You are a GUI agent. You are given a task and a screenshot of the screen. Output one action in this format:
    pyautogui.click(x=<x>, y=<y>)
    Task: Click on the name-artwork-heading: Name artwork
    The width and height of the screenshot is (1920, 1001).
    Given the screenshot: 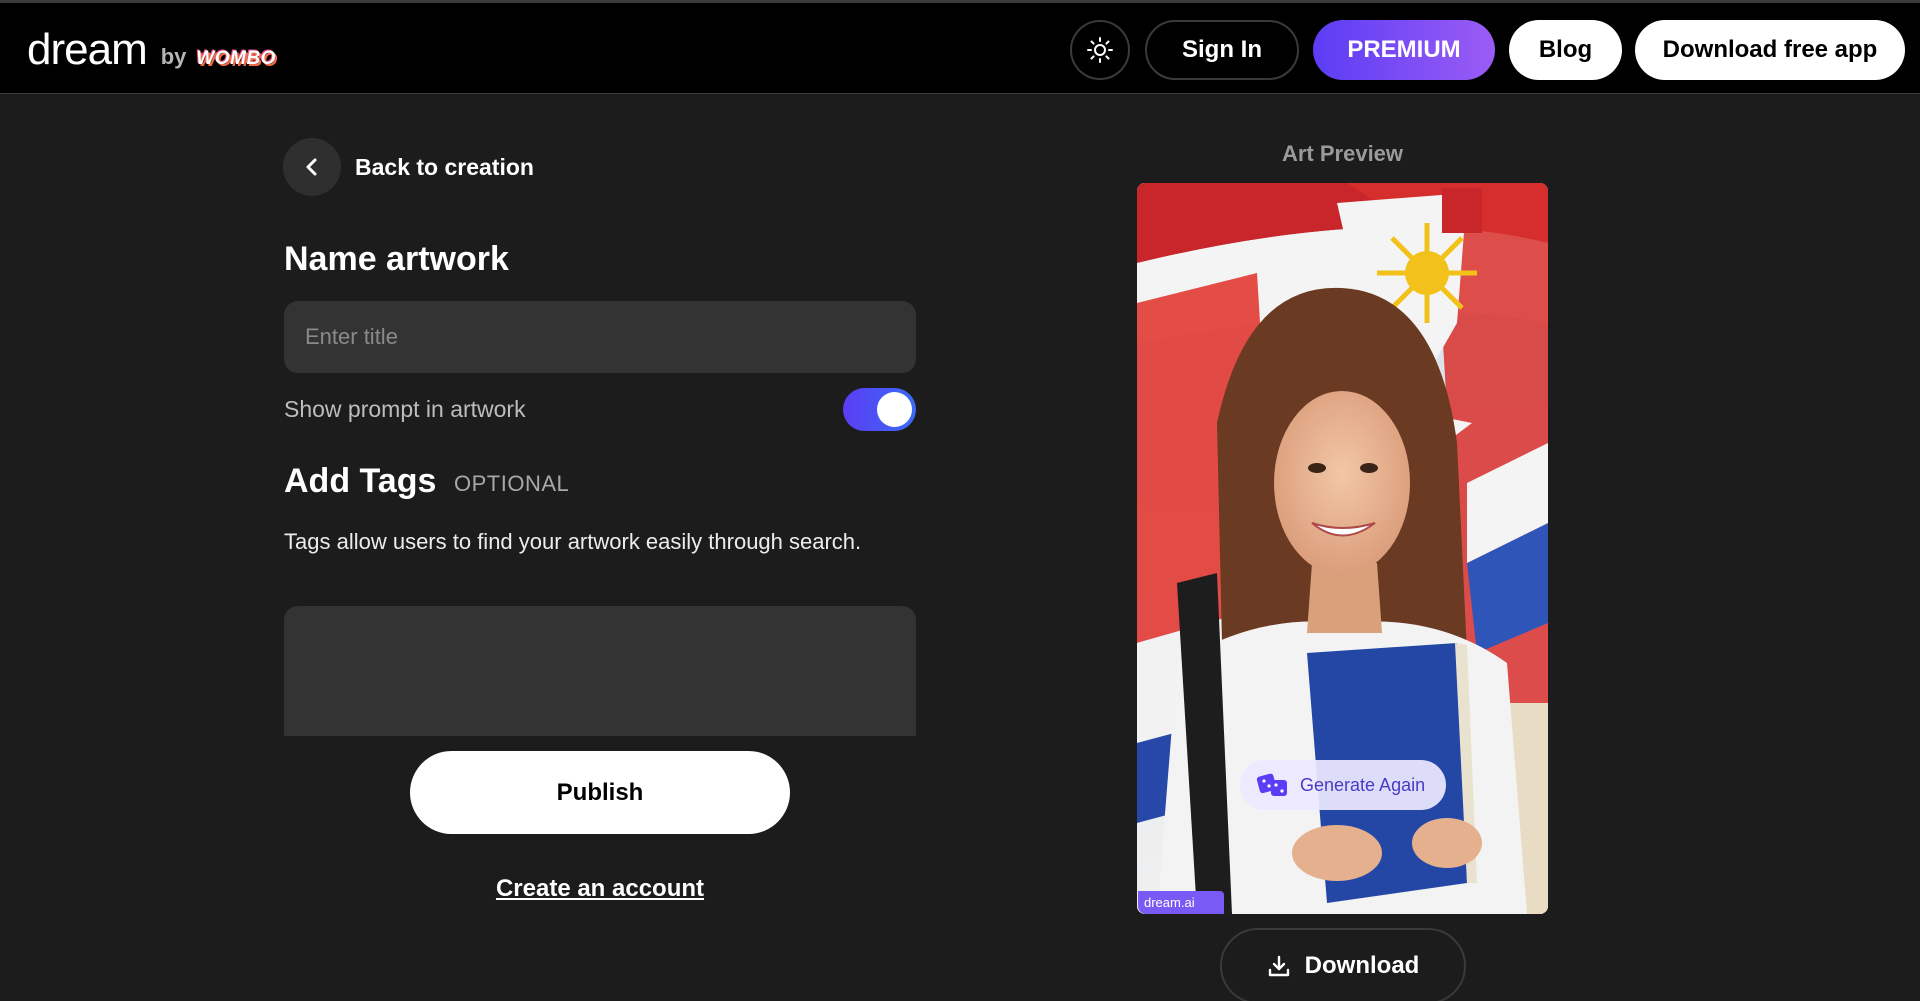 What is the action you would take?
    pyautogui.click(x=396, y=259)
    